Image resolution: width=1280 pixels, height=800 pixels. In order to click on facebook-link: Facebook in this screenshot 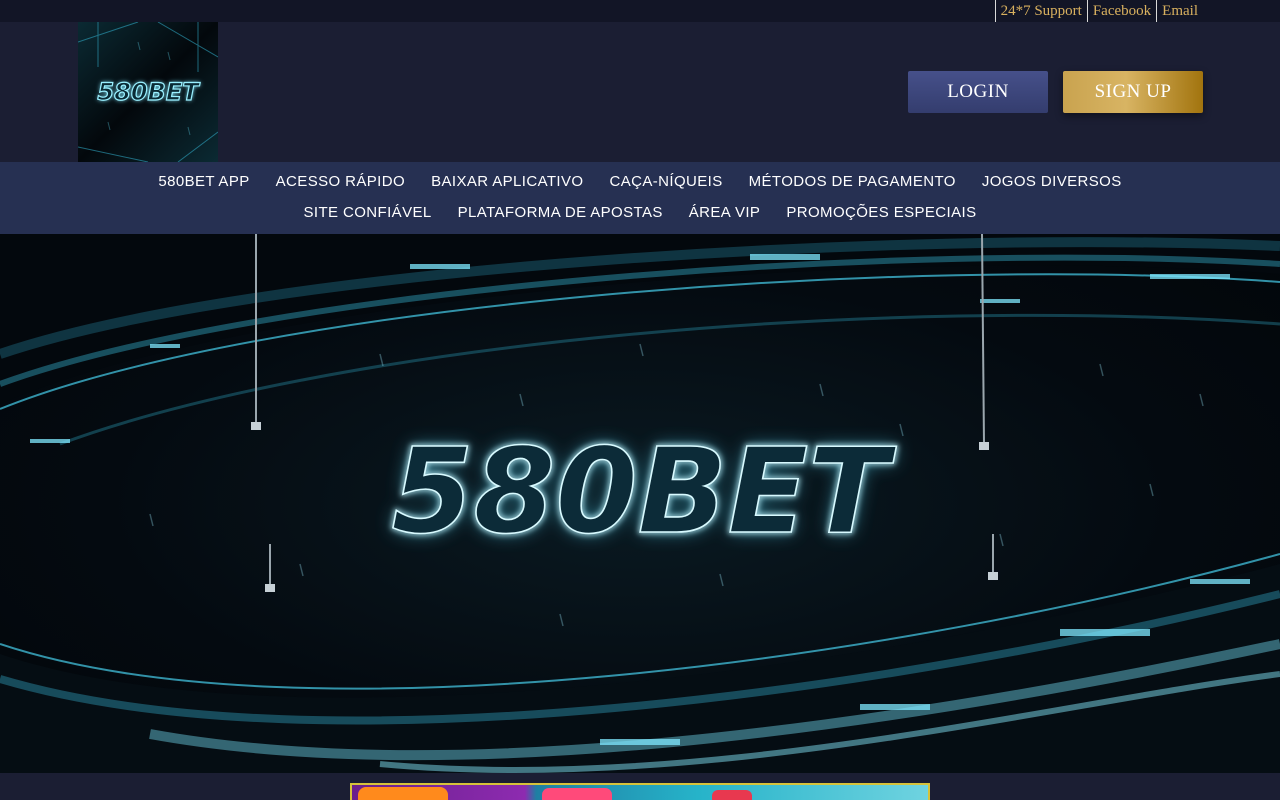, I will do `click(1121, 11)`.